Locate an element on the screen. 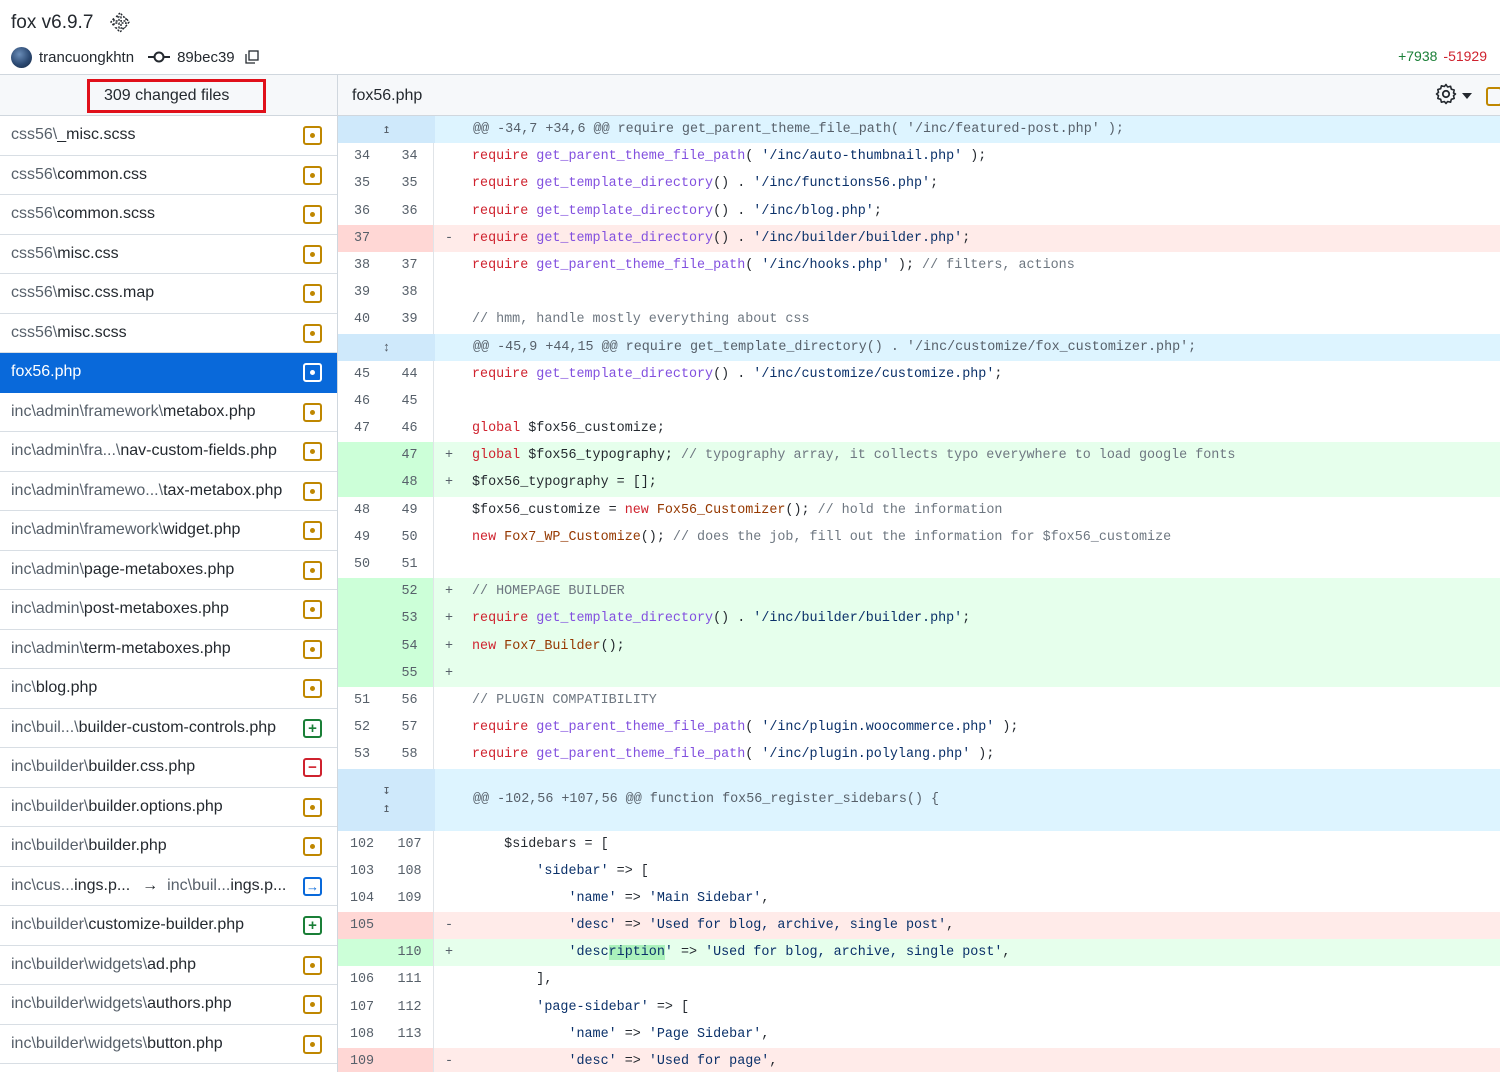 The height and width of the screenshot is (1072, 1500). sidebar-file-item: inc\admin\framework\ metabox.php is located at coordinates (168, 412).